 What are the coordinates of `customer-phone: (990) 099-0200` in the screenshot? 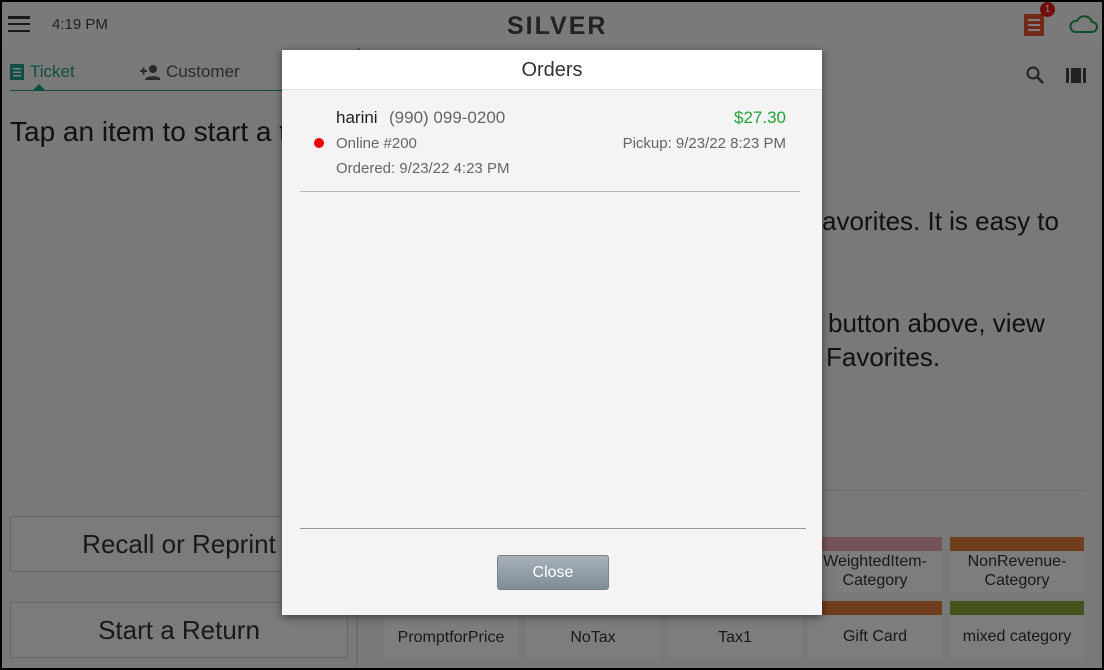 It's located at (447, 117).